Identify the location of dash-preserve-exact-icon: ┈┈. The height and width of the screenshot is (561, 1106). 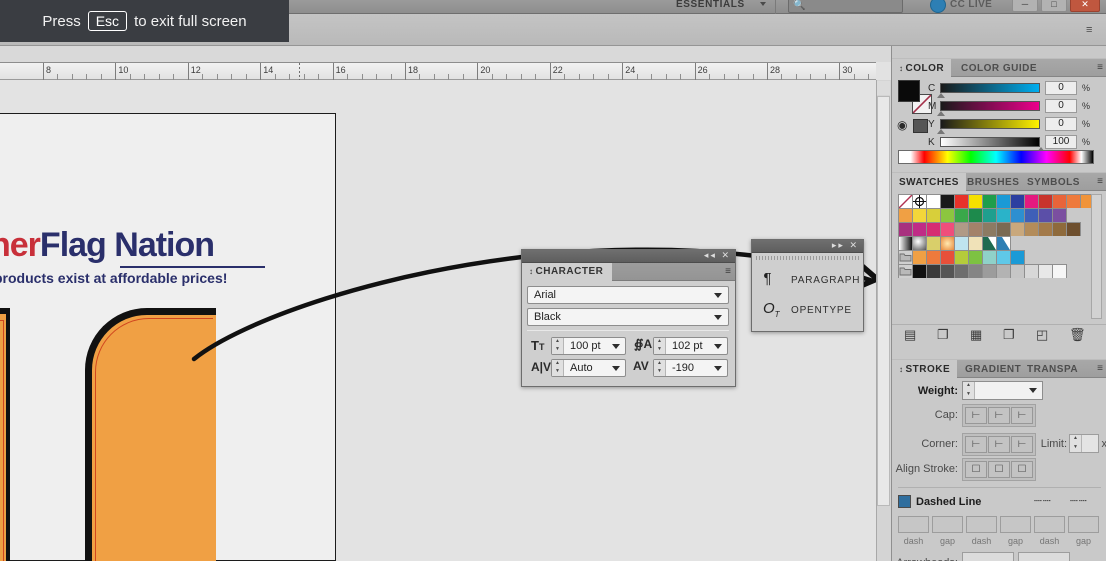
(1043, 501).